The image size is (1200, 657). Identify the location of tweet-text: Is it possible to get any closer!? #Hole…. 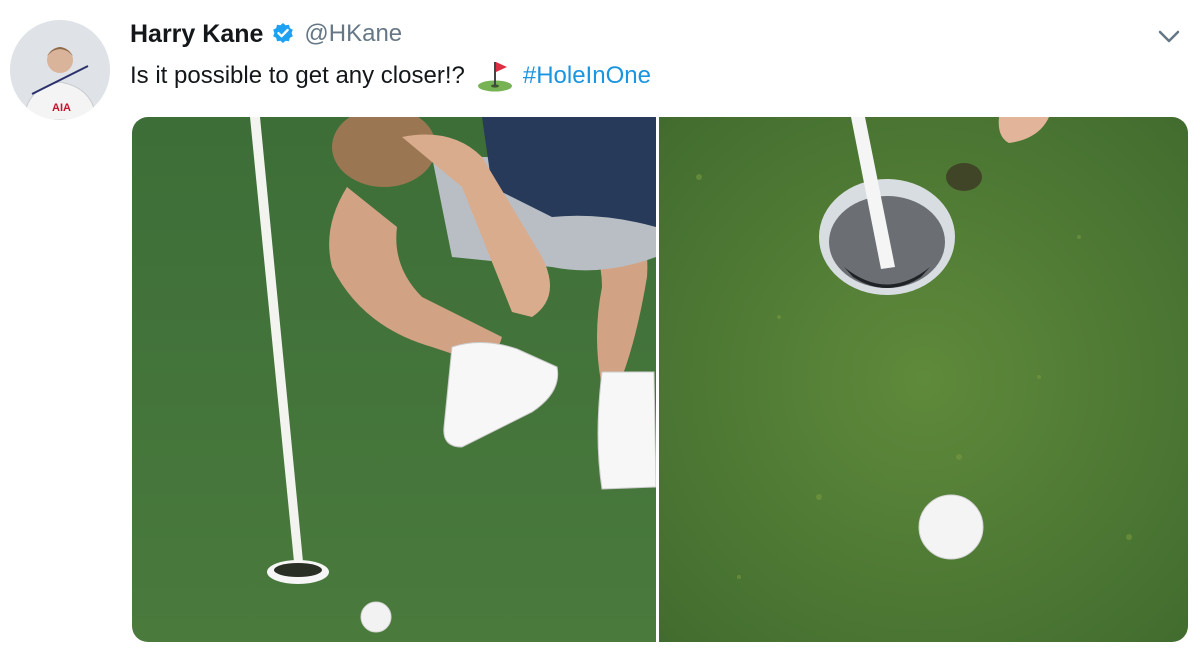
(390, 76).